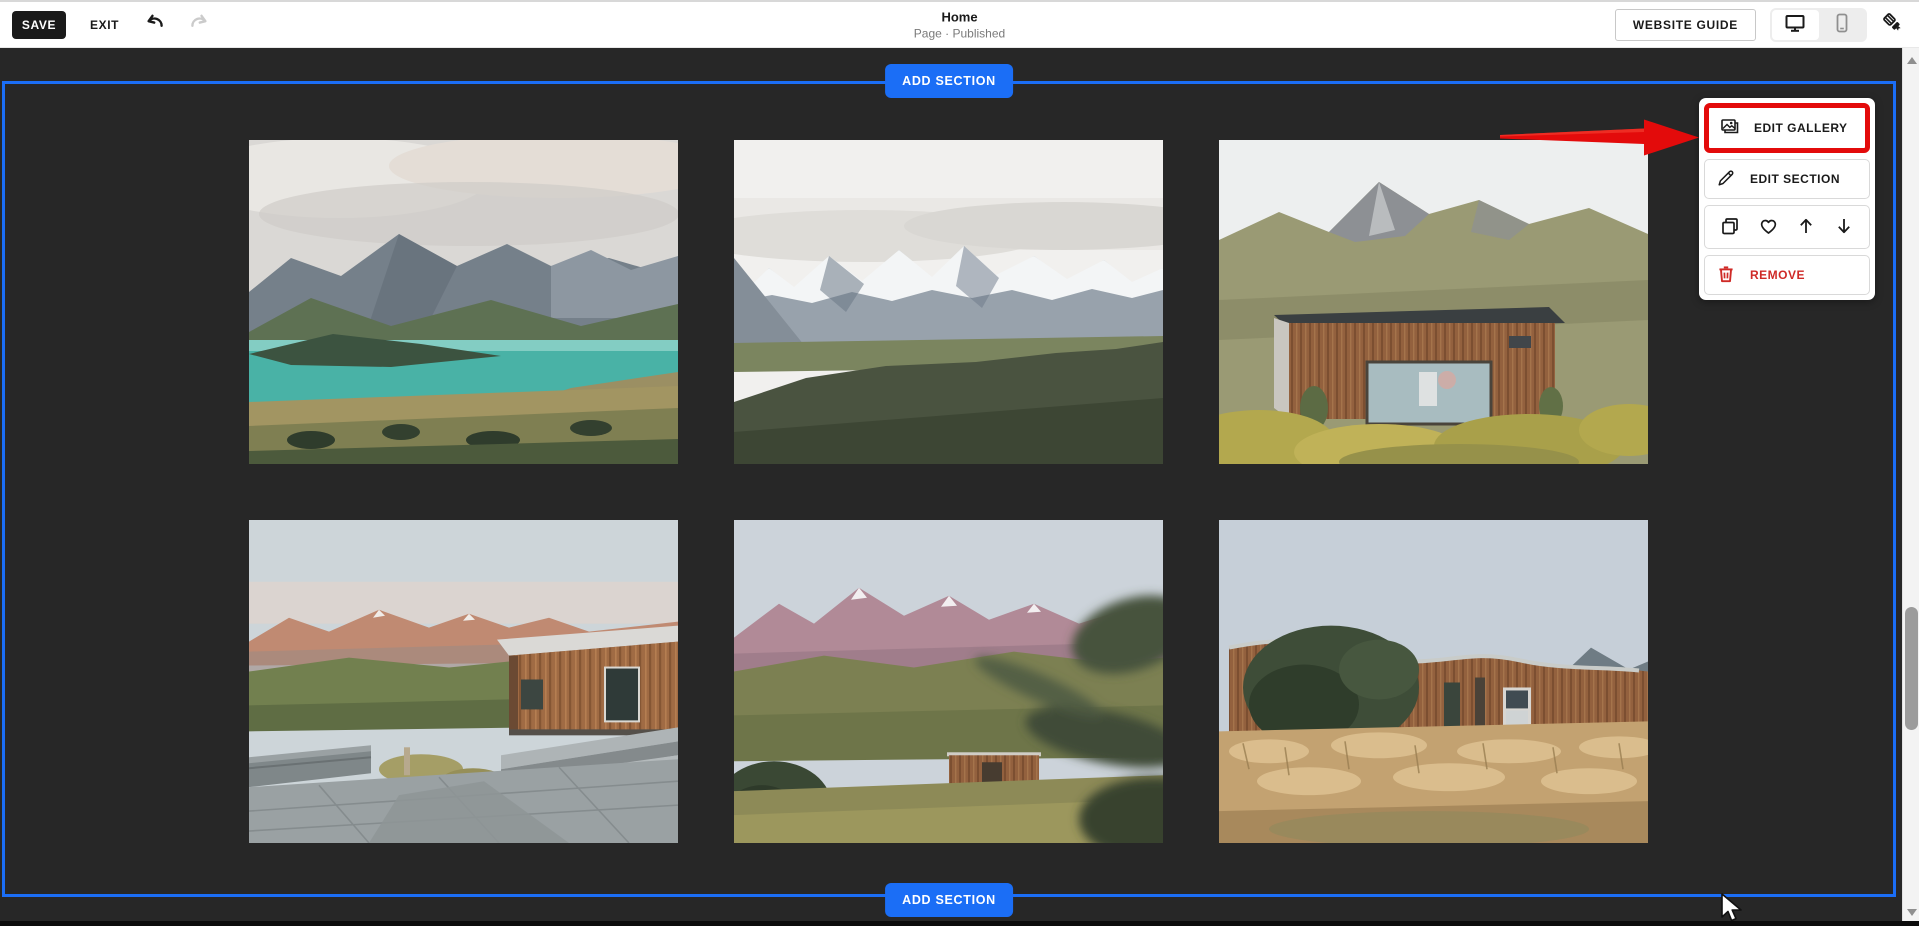 Image resolution: width=1919 pixels, height=926 pixels. I want to click on scroll-up-icon, so click(1911, 60).